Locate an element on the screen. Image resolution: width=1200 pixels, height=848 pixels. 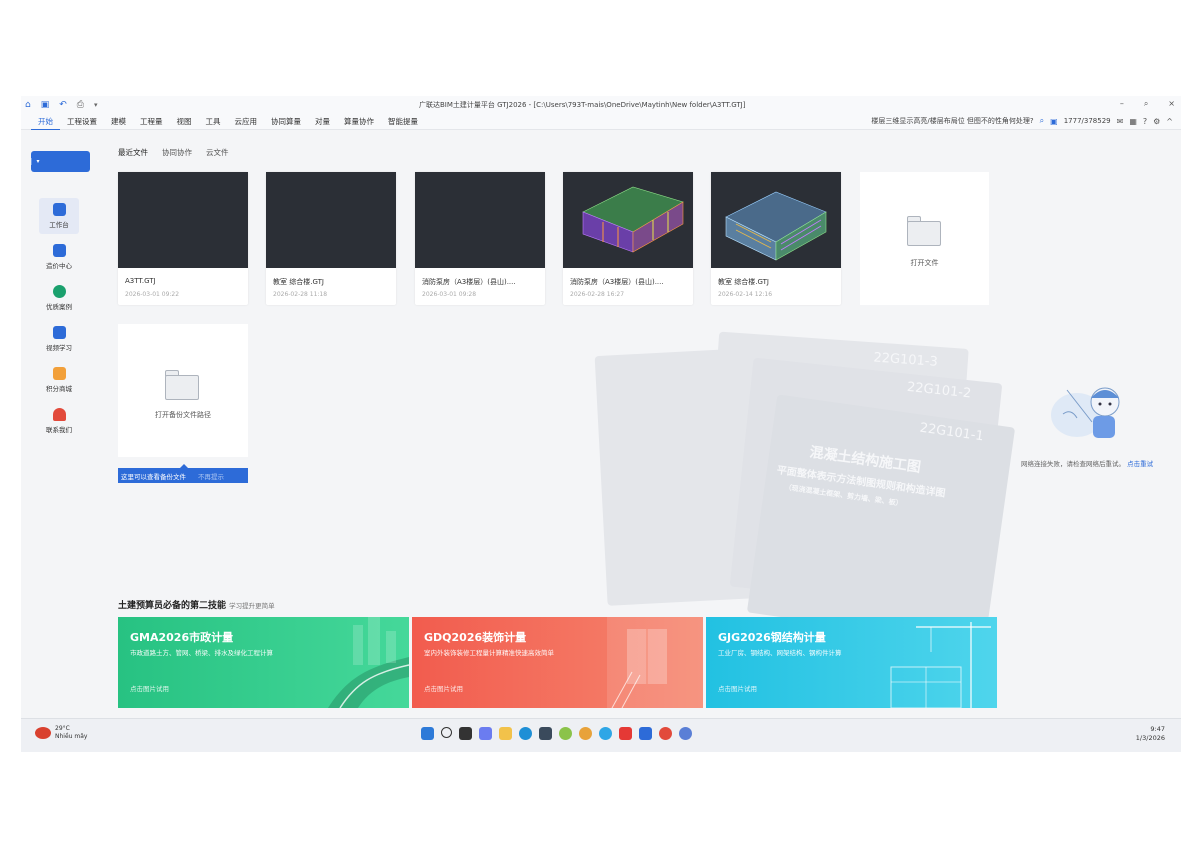
help-icon: ? is located at coordinates (1145, 121).